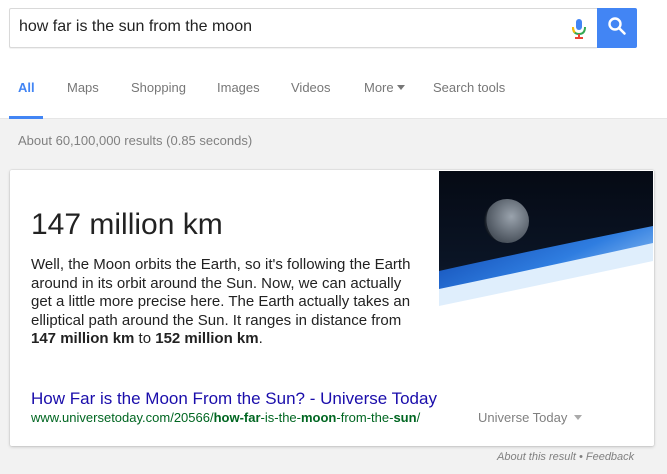 This screenshot has width=667, height=474. What do you see at coordinates (260, 338) in the screenshot?
I see `snippet-text: .` at bounding box center [260, 338].